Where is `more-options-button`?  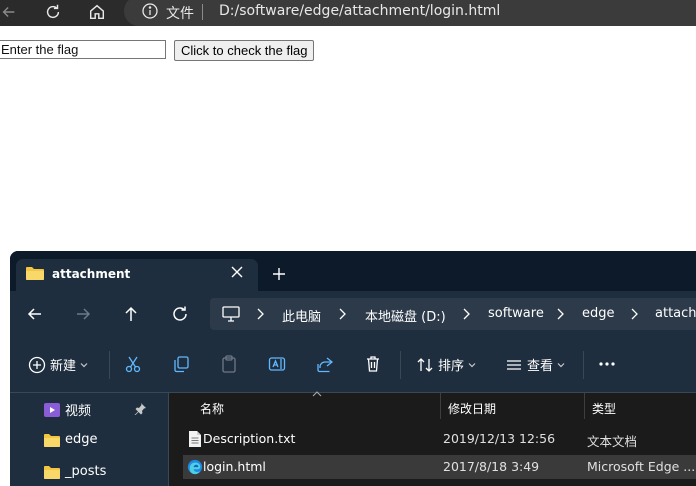 more-options-button is located at coordinates (607, 364).